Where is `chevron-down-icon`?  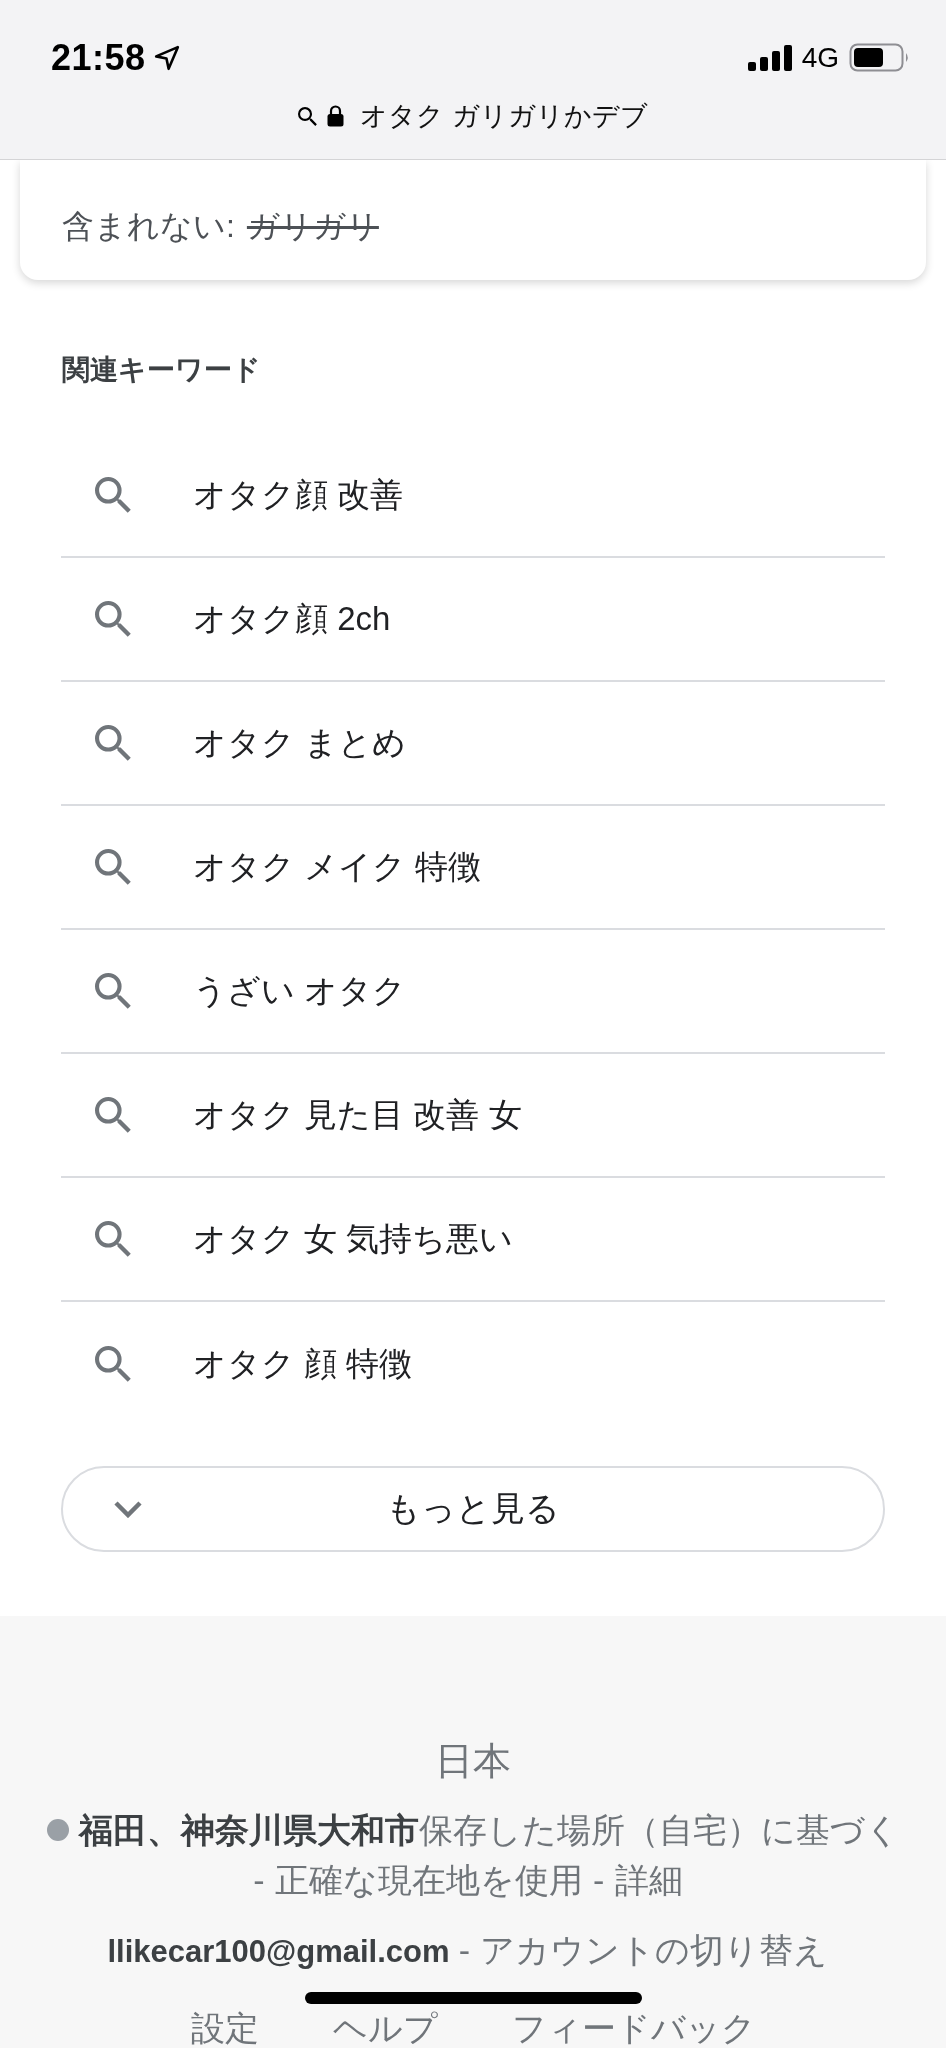 chevron-down-icon is located at coordinates (128, 1509).